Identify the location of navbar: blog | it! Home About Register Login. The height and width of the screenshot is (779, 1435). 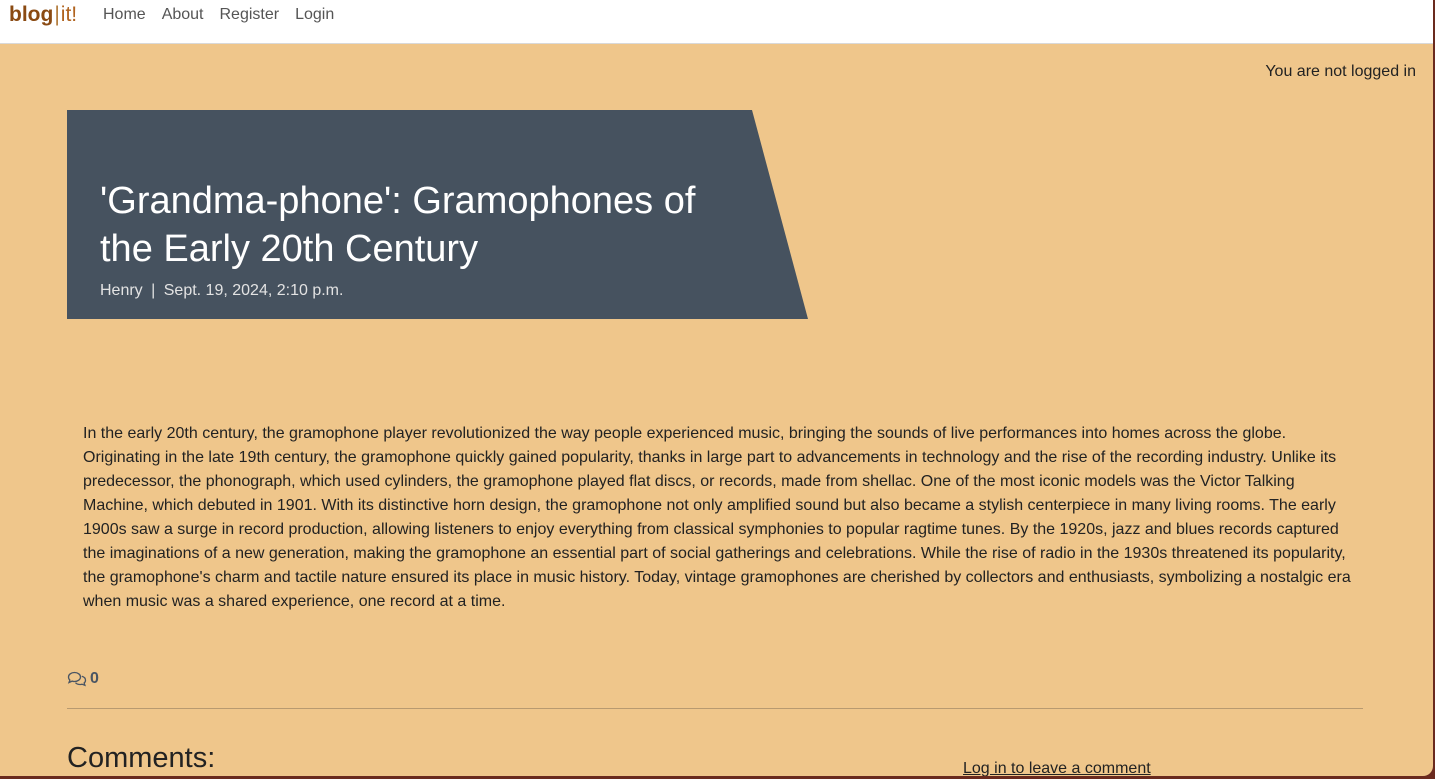
(716, 22).